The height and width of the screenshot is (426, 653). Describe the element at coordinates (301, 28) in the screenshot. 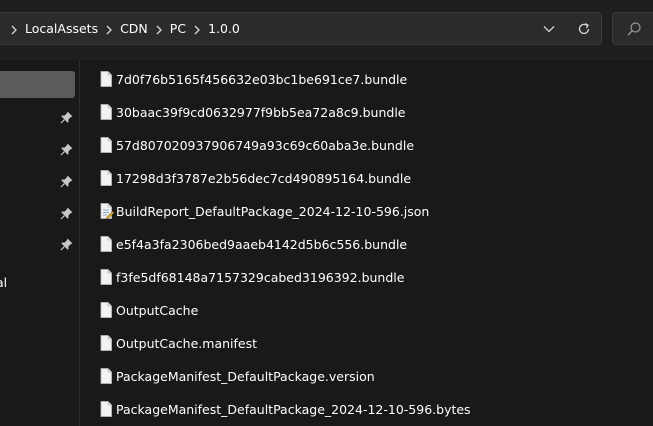

I see `address-bar: LocalAssets CDN PC 1.0.0` at that location.